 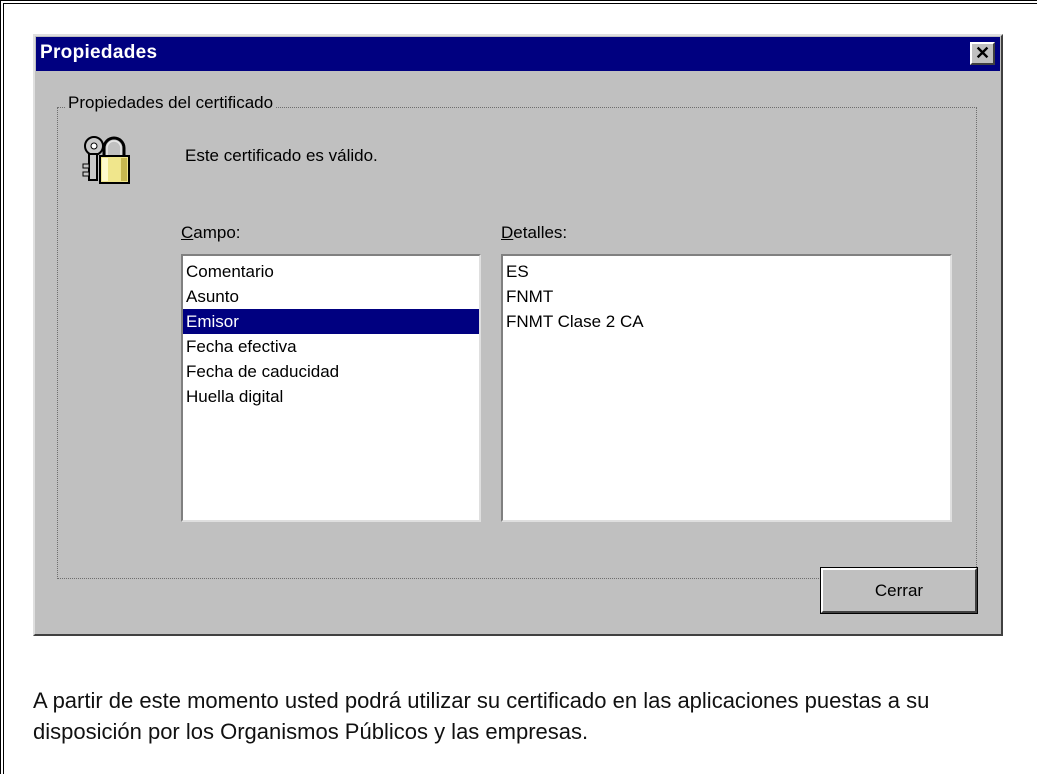 I want to click on details-list-item: ES, so click(x=517, y=271).